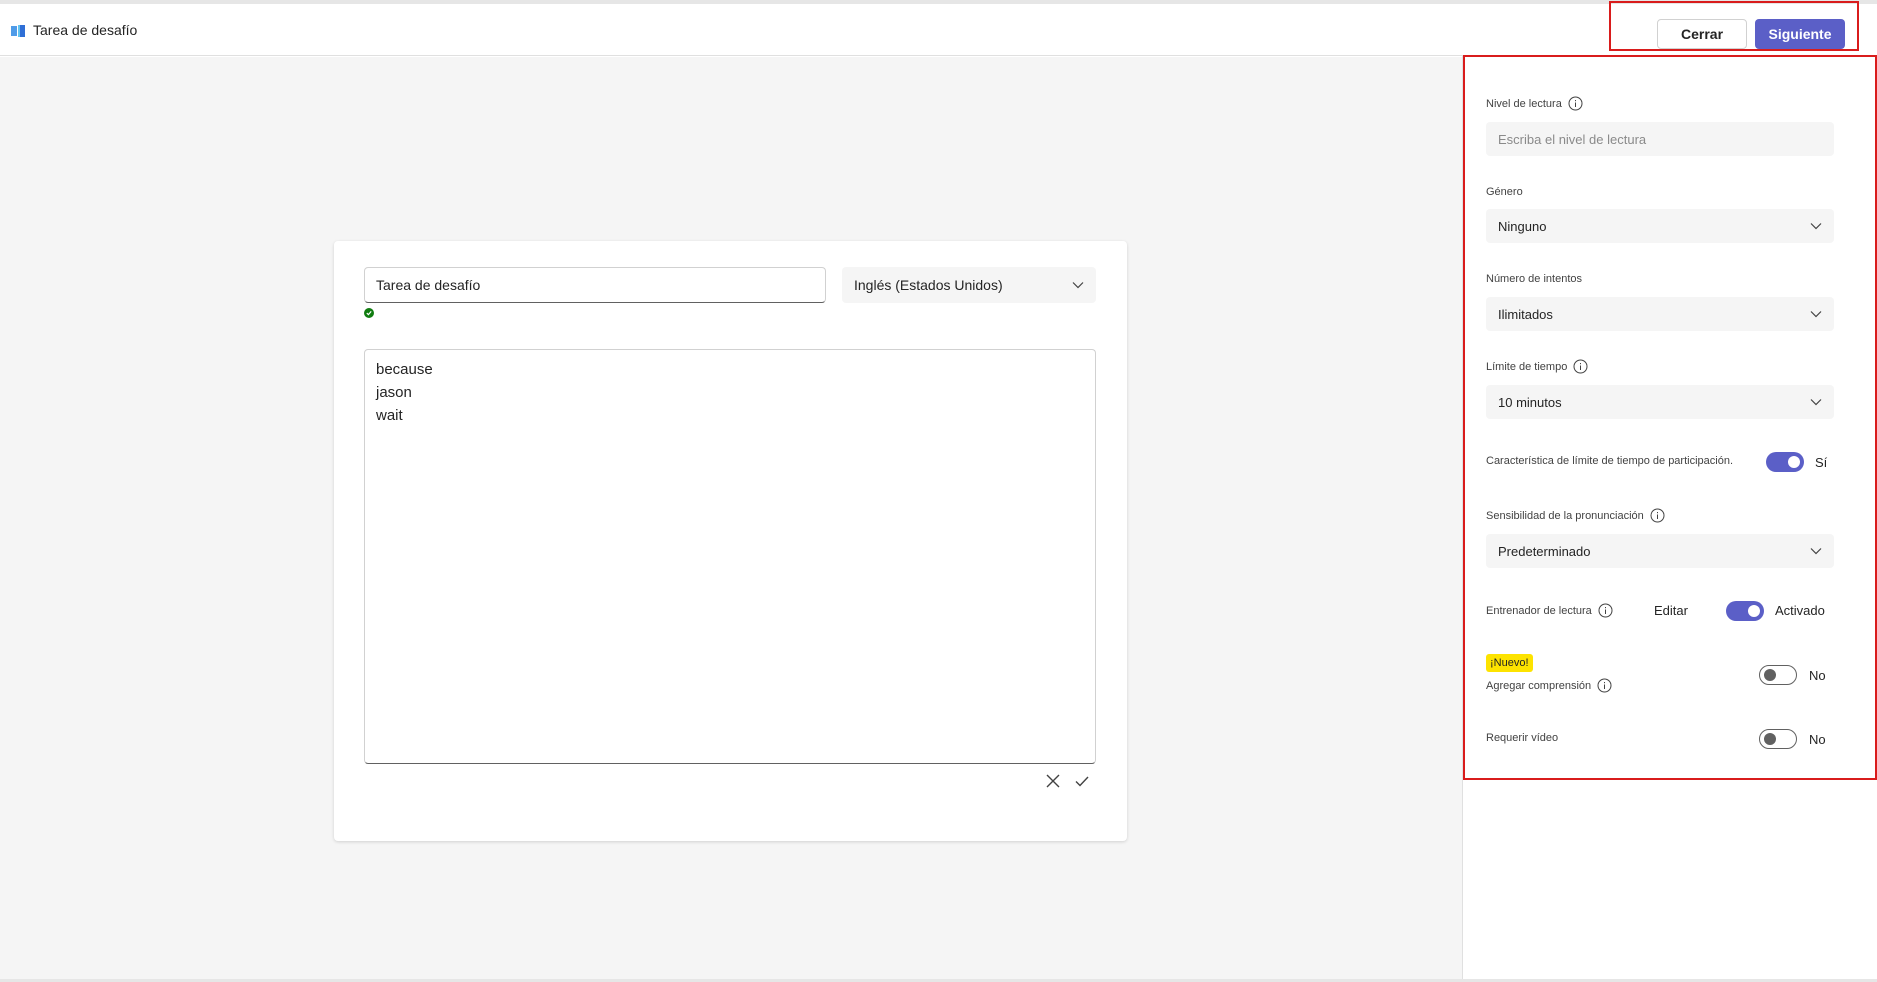  I want to click on reading-level-label: Nivel de lectura, so click(1534, 103).